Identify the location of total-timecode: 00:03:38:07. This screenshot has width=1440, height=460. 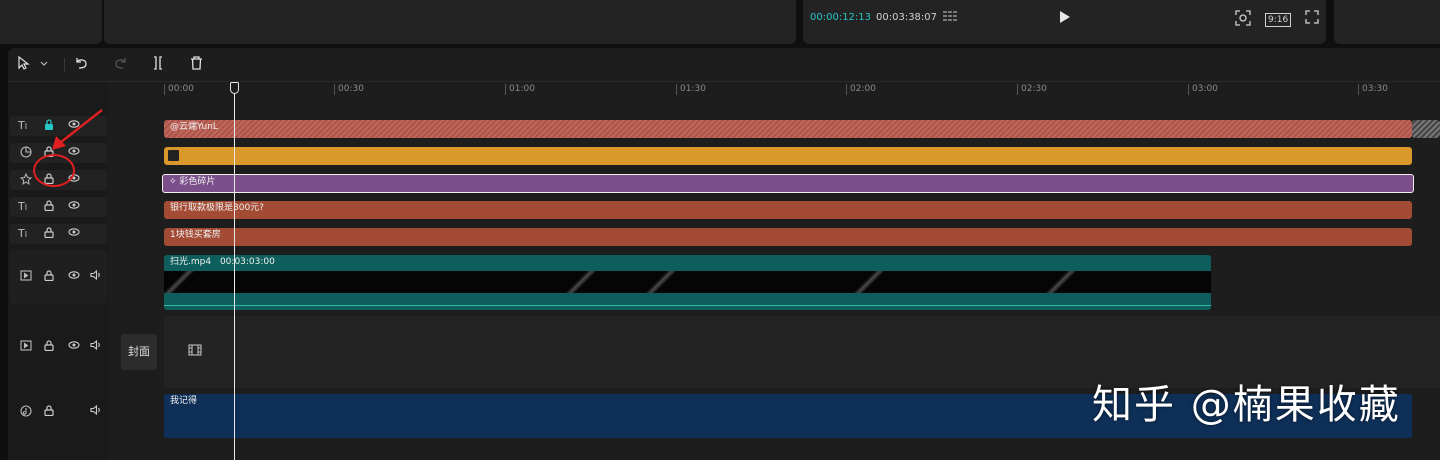
(907, 17).